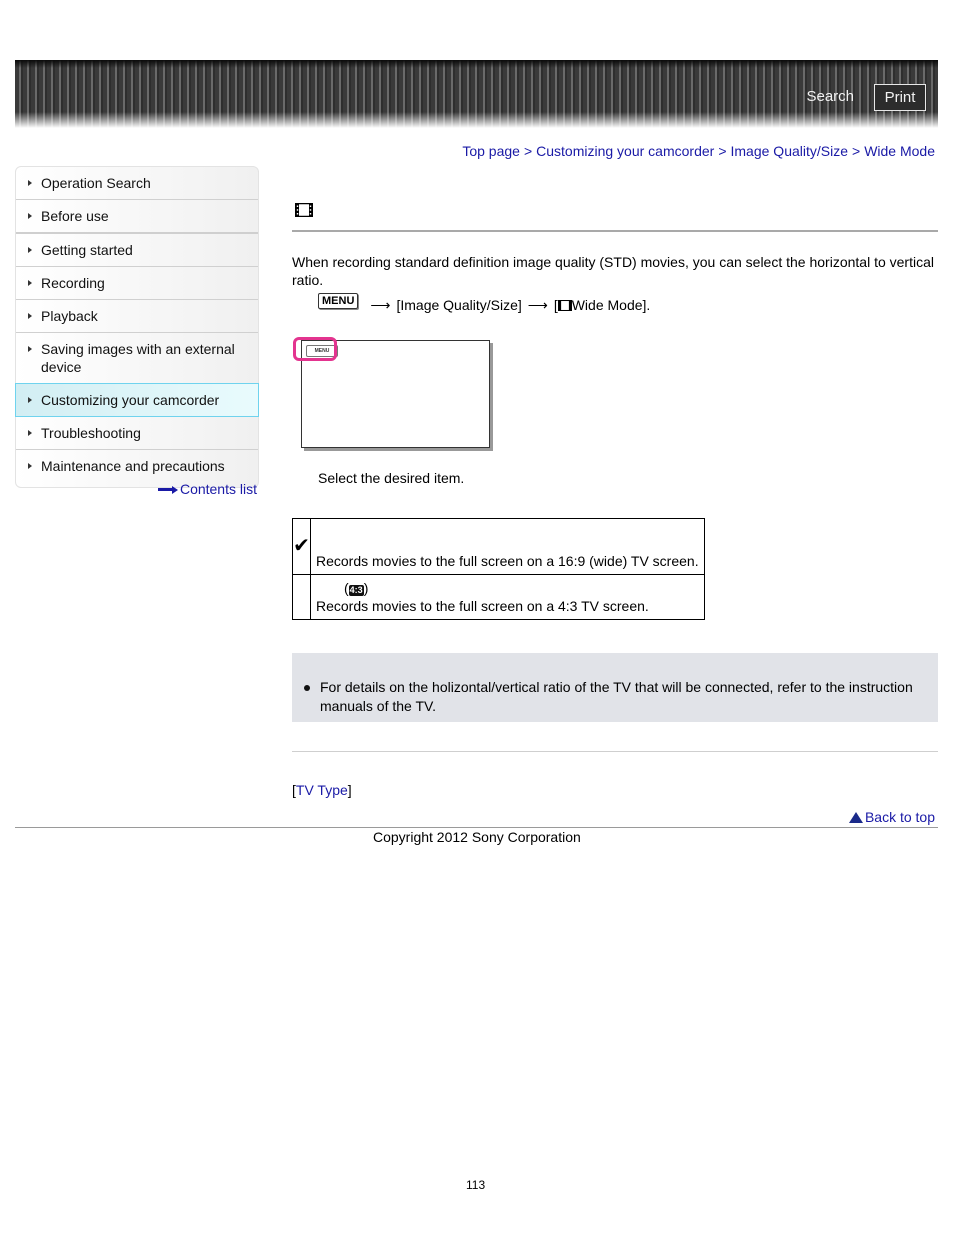 Image resolution: width=954 pixels, height=1235 pixels. What do you see at coordinates (315, 349) in the screenshot?
I see `menu-highlight-frame` at bounding box center [315, 349].